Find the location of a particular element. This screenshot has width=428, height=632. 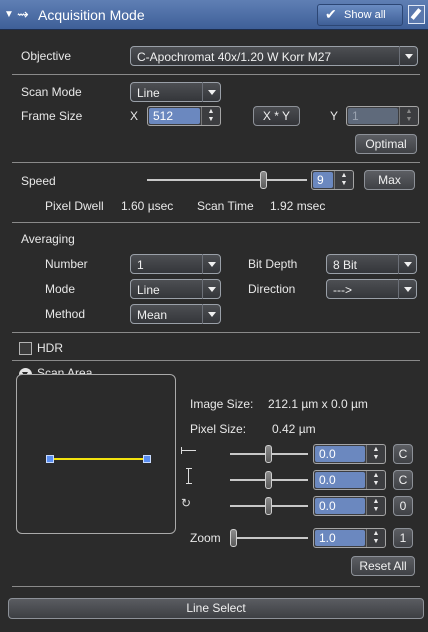

scan-mode-select: Line is located at coordinates (175, 92).